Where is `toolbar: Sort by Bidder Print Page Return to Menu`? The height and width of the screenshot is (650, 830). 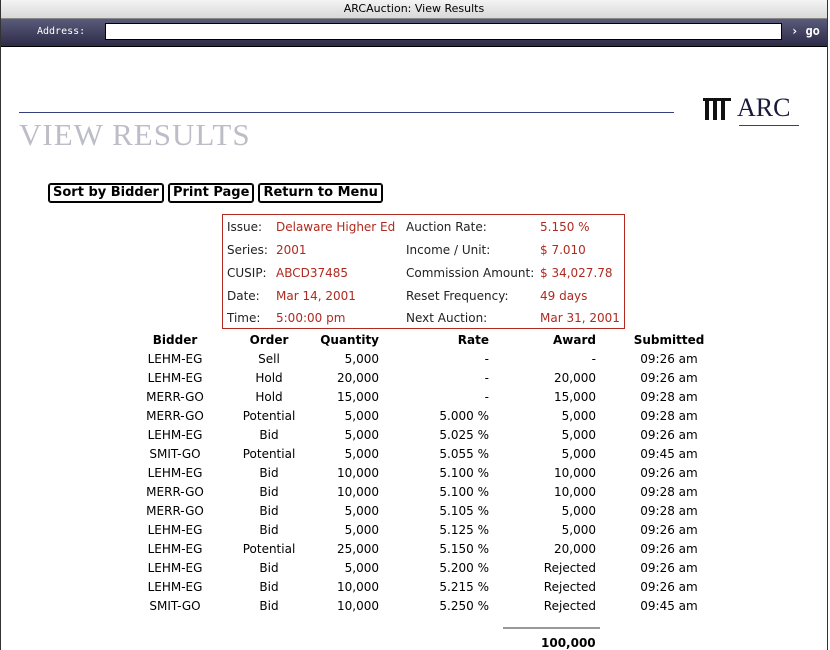
toolbar: Sort by Bidder Print Page Return to Menu is located at coordinates (215, 193).